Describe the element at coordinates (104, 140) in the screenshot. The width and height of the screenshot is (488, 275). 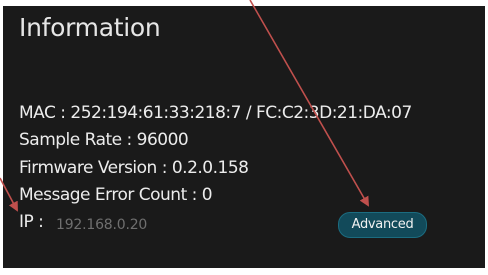
I see `sample-rate-text: Sample Rate : 96000` at that location.